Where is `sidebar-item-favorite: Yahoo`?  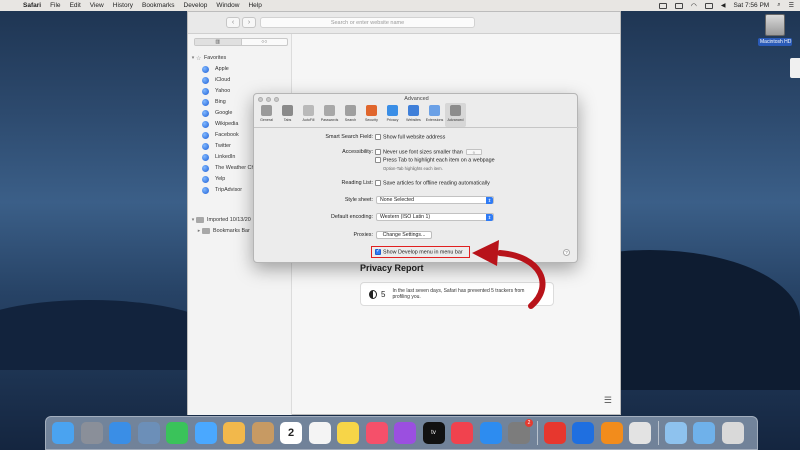
sidebar-item-favorite: Yahoo is located at coordinates (216, 91).